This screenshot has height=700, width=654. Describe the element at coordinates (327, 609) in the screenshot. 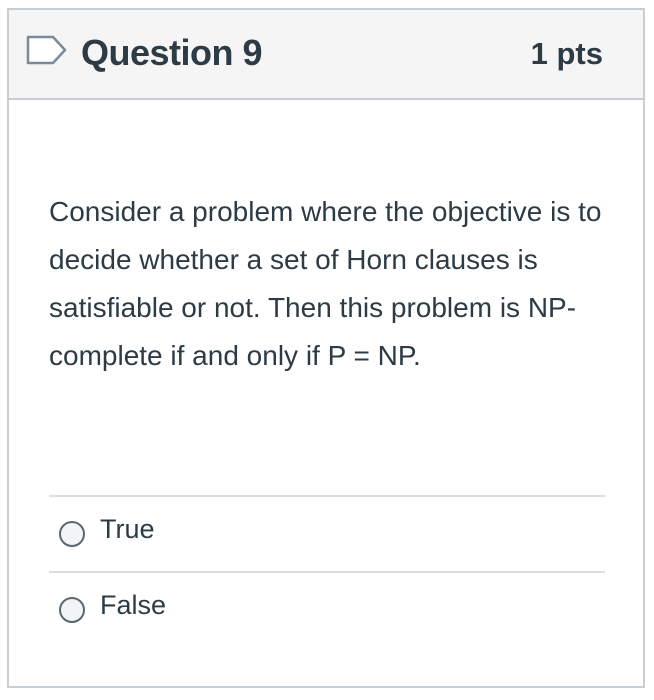

I see `answer-option-false: False` at that location.